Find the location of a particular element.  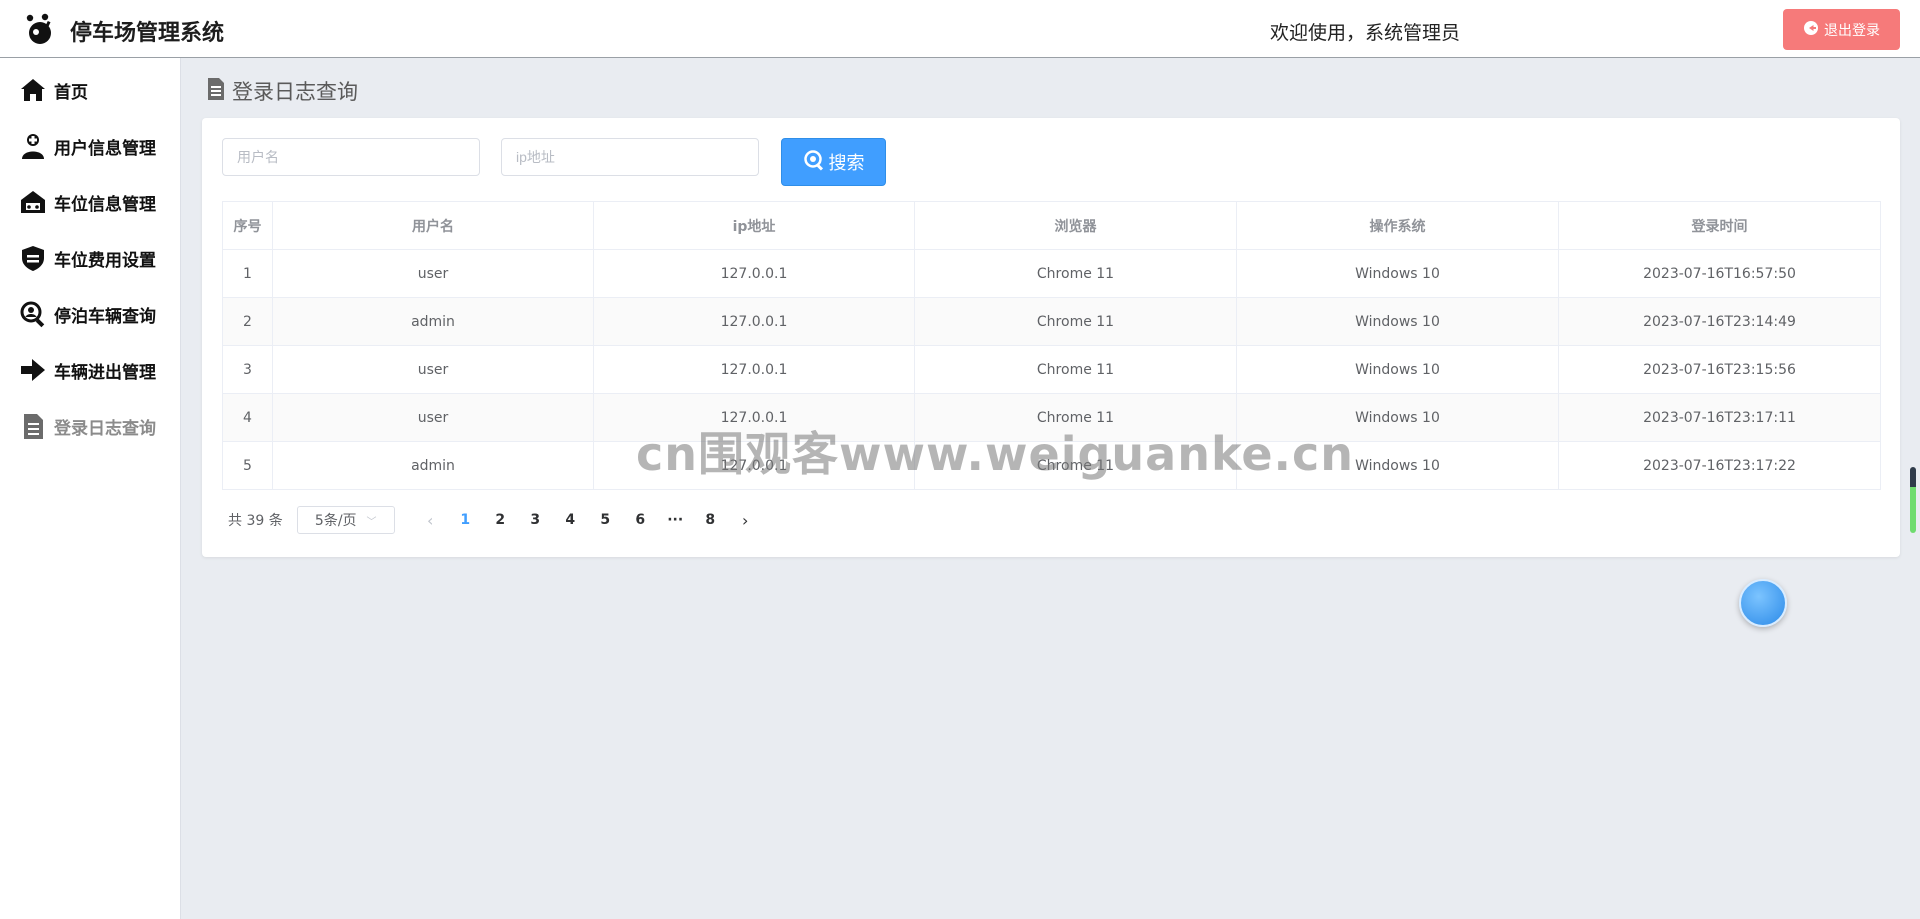

pagination: 共 39 条 5条/页 ﹀ ‹ 1 2 3 4 5 6 ··· 8 › is located at coordinates (495, 520).